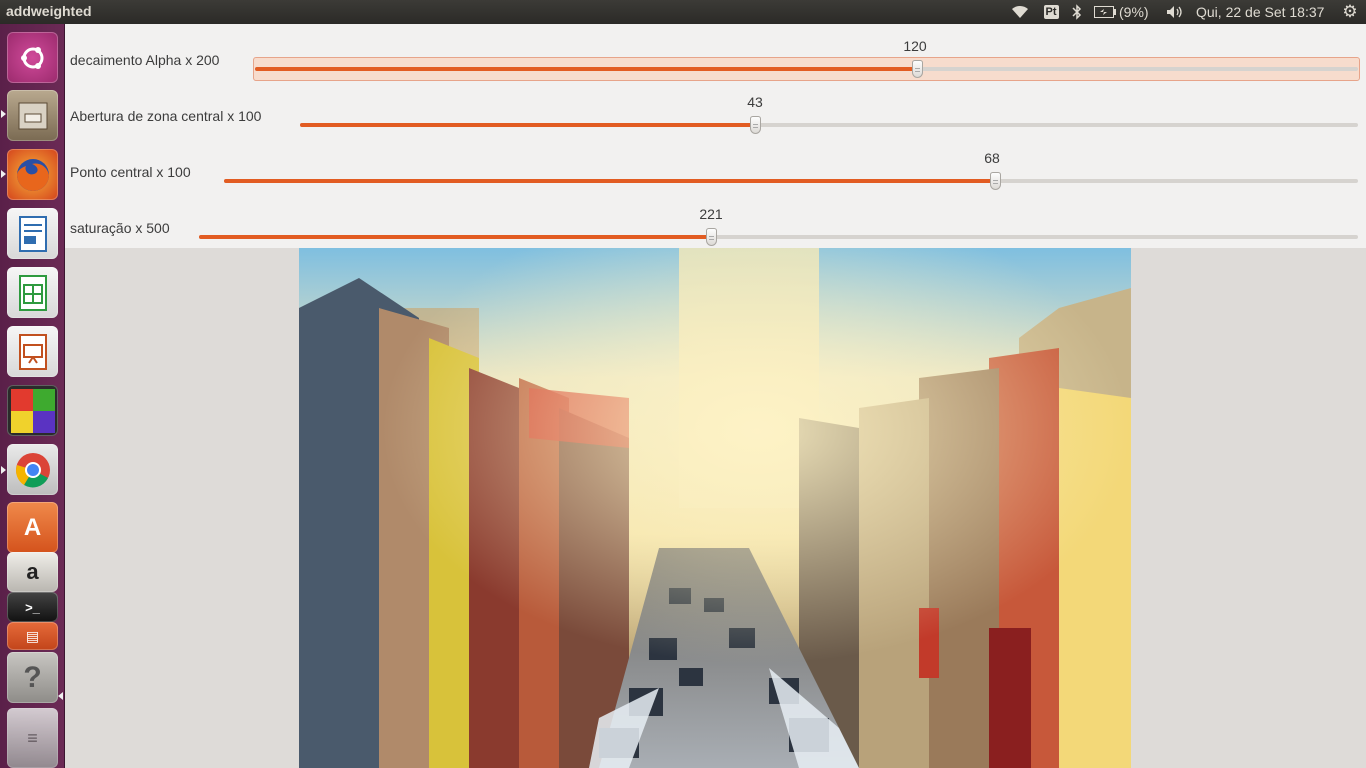 This screenshot has width=1366, height=768. I want to click on launcher-writer, so click(32, 233).